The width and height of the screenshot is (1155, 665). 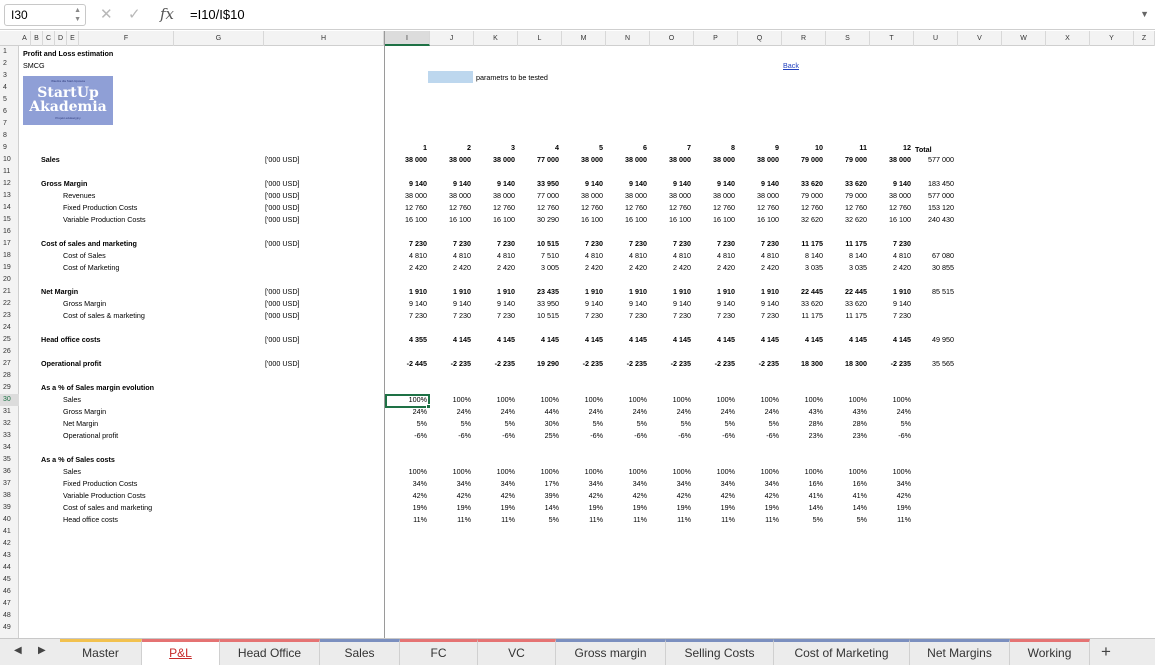 What do you see at coordinates (842, 652) in the screenshot?
I see `sheet-tab-cost-of-marketing: Cost of Marketing` at bounding box center [842, 652].